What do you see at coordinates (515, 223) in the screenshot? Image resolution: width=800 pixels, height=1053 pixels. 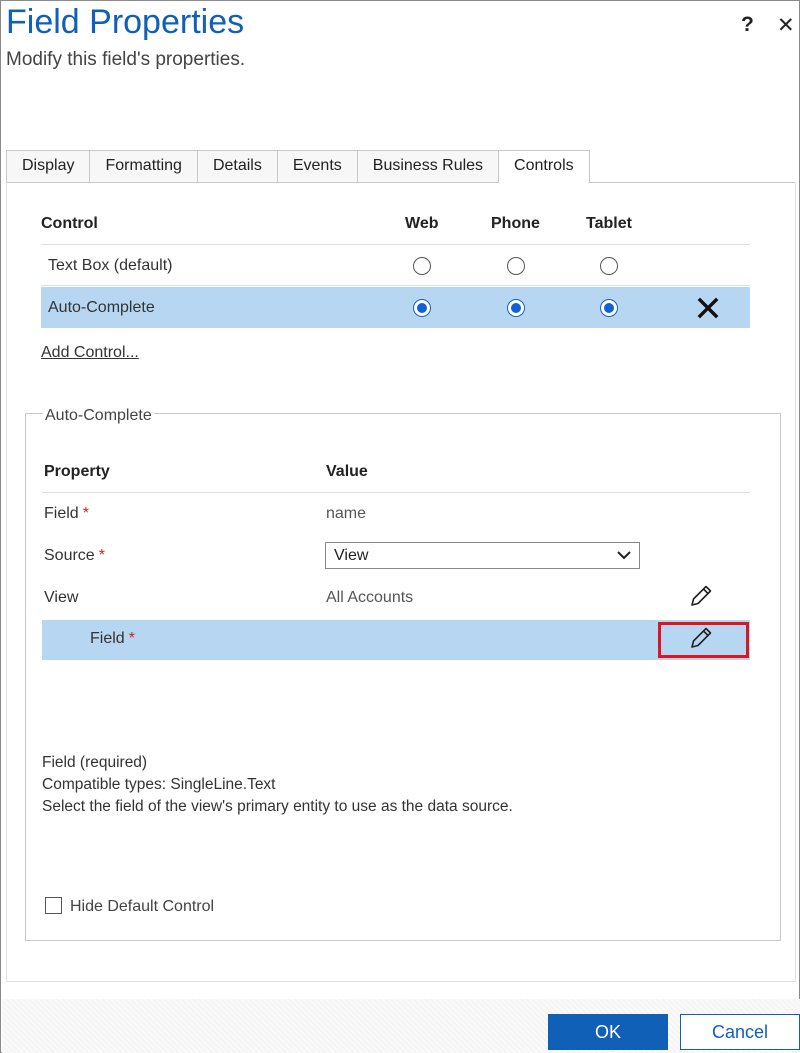 I see `header-phone: Phone` at bounding box center [515, 223].